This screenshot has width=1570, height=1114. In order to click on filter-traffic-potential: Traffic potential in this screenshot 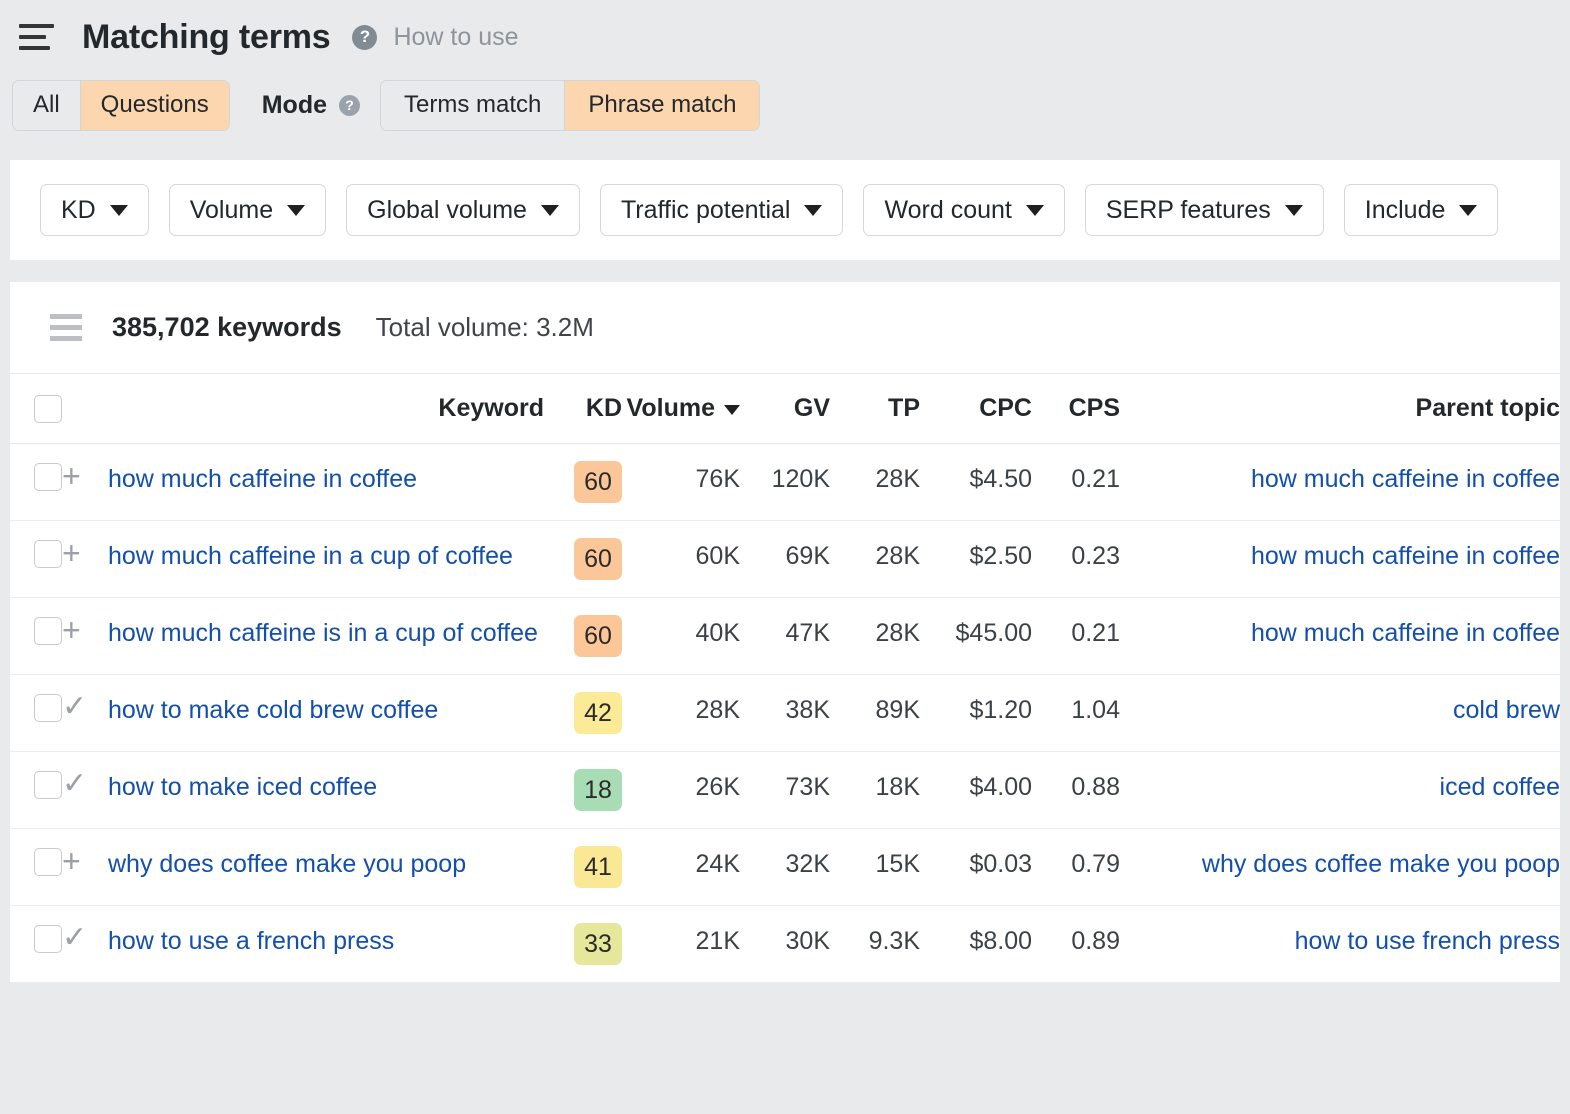, I will do `click(721, 210)`.